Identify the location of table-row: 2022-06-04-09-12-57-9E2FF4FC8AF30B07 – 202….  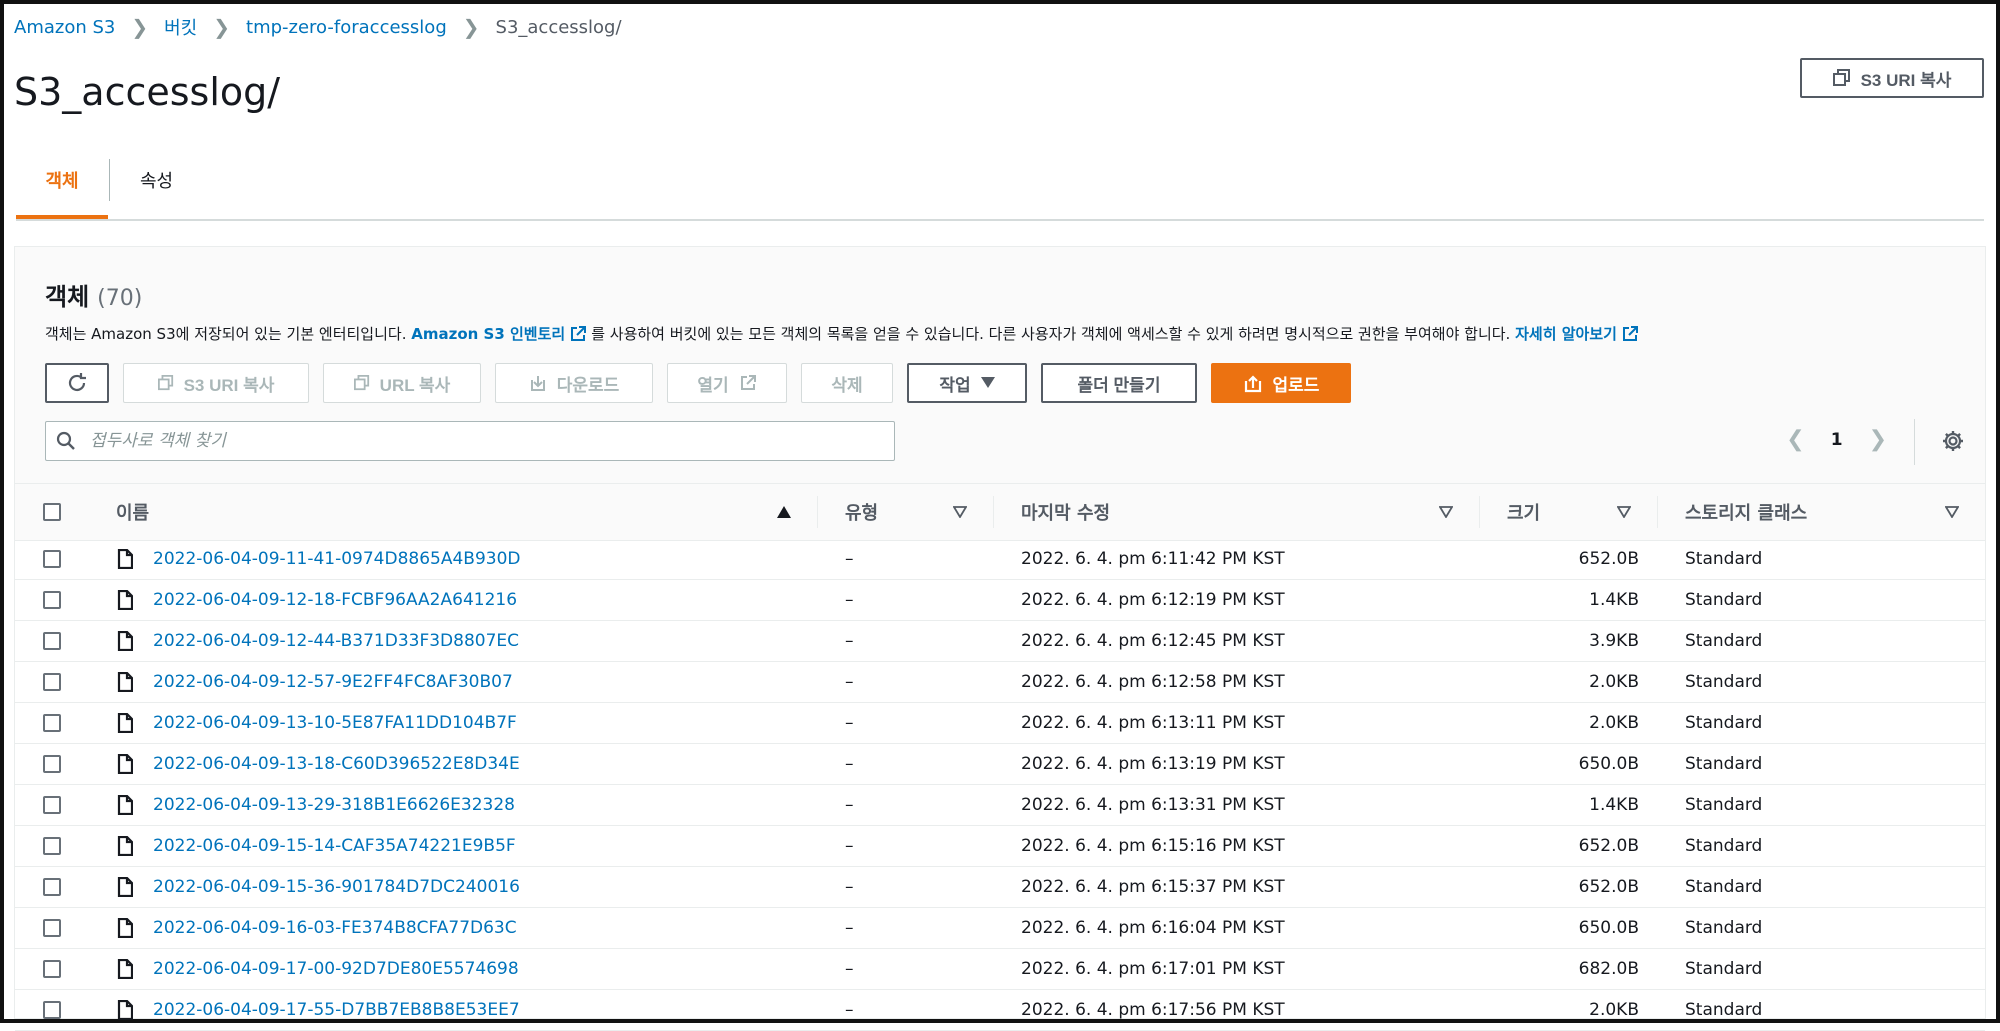
(1000, 682).